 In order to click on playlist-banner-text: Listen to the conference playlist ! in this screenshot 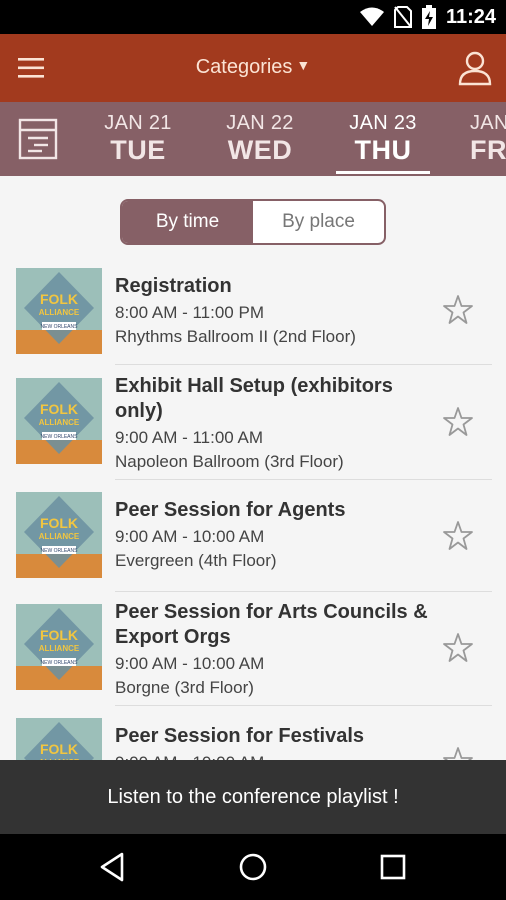, I will do `click(253, 796)`.